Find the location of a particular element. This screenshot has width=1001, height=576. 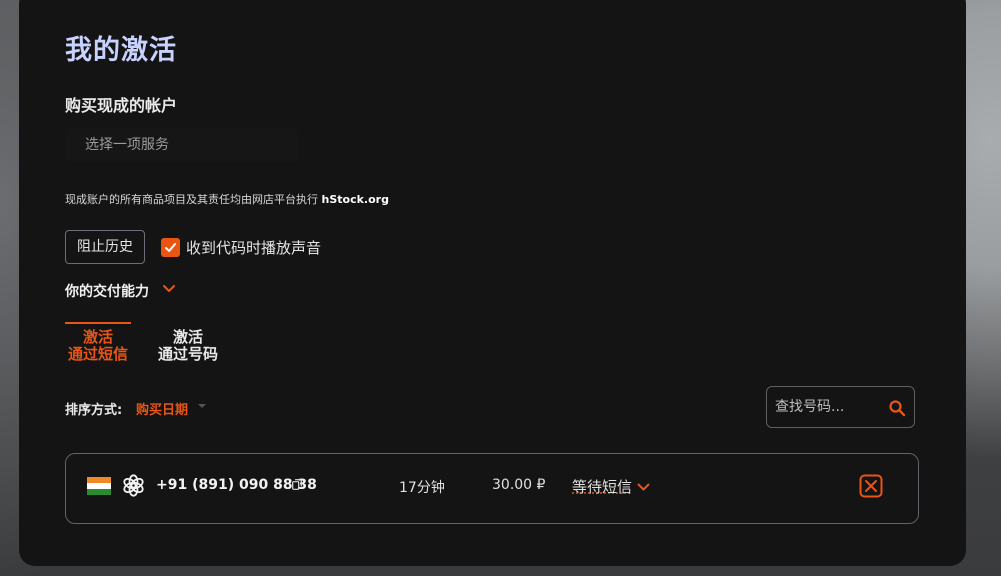

search-icon is located at coordinates (897, 408).